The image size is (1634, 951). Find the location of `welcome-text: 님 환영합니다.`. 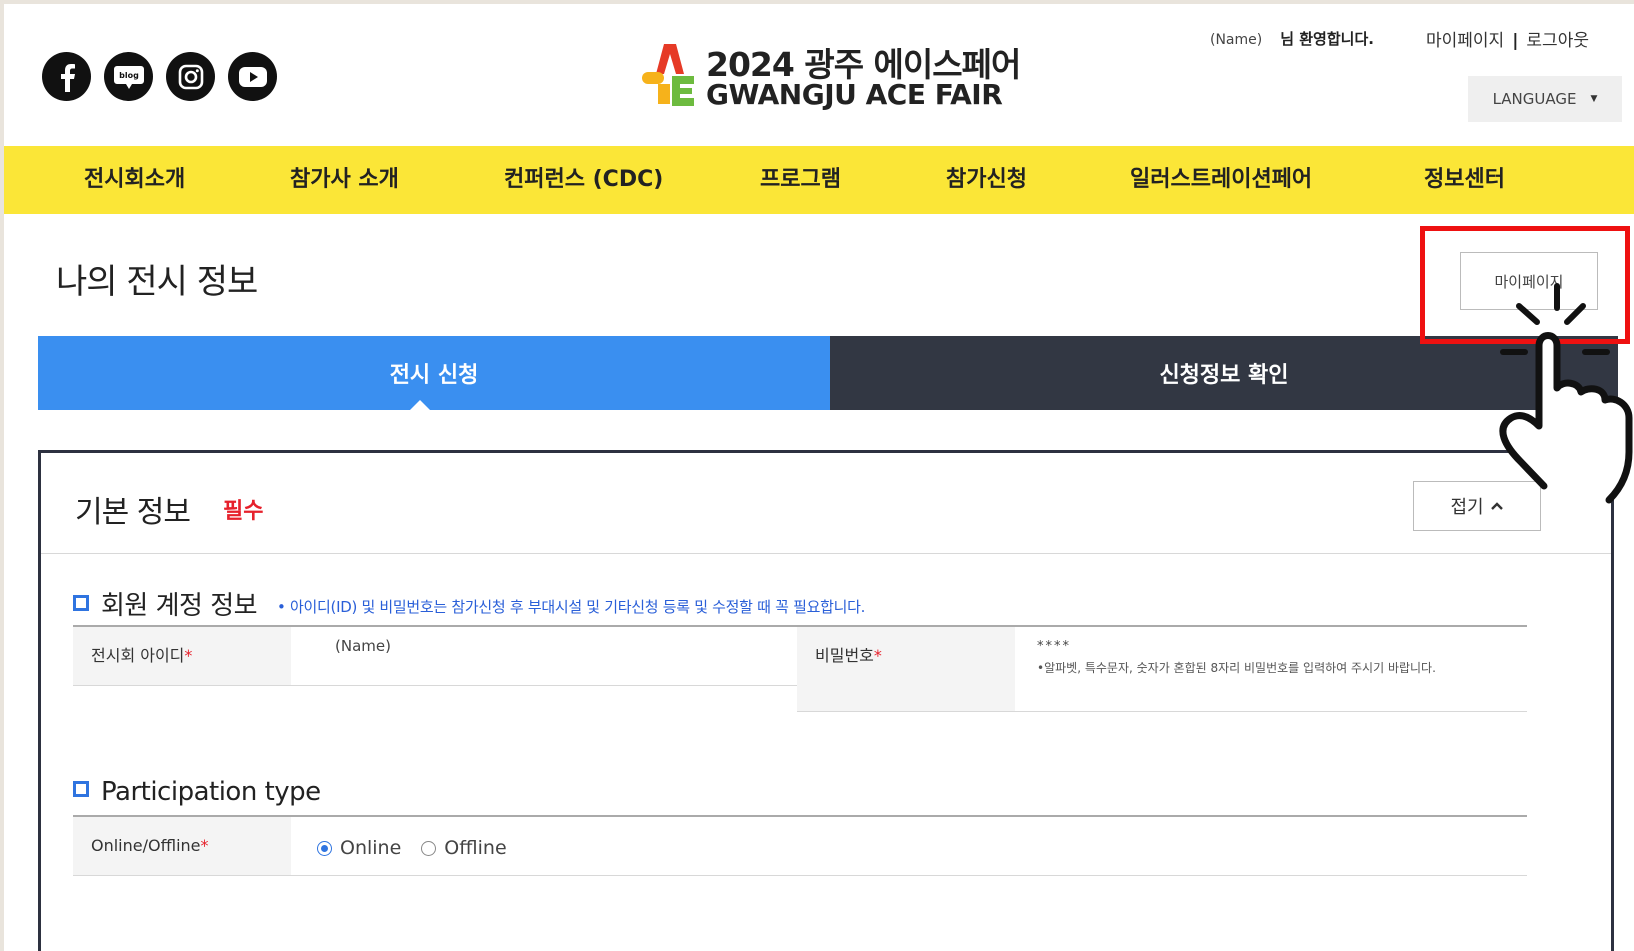

welcome-text: 님 환영합니다. is located at coordinates (1327, 39).